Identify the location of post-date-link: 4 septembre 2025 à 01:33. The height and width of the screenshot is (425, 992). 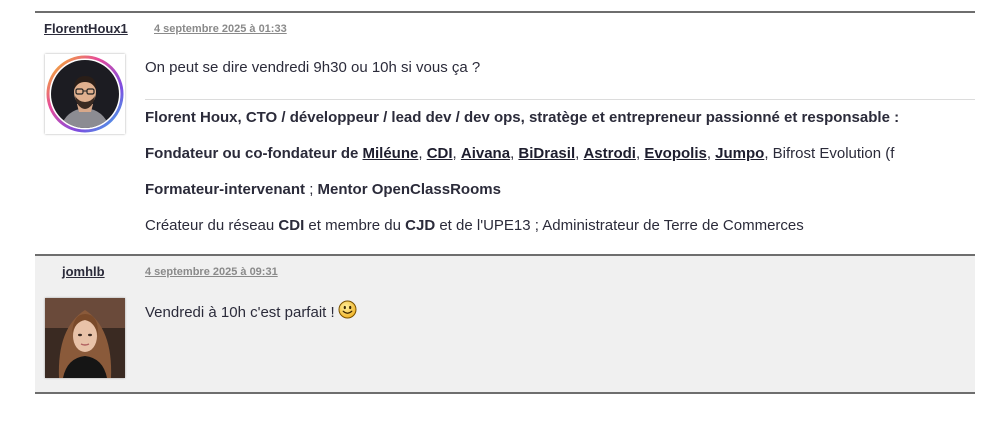
(220, 29).